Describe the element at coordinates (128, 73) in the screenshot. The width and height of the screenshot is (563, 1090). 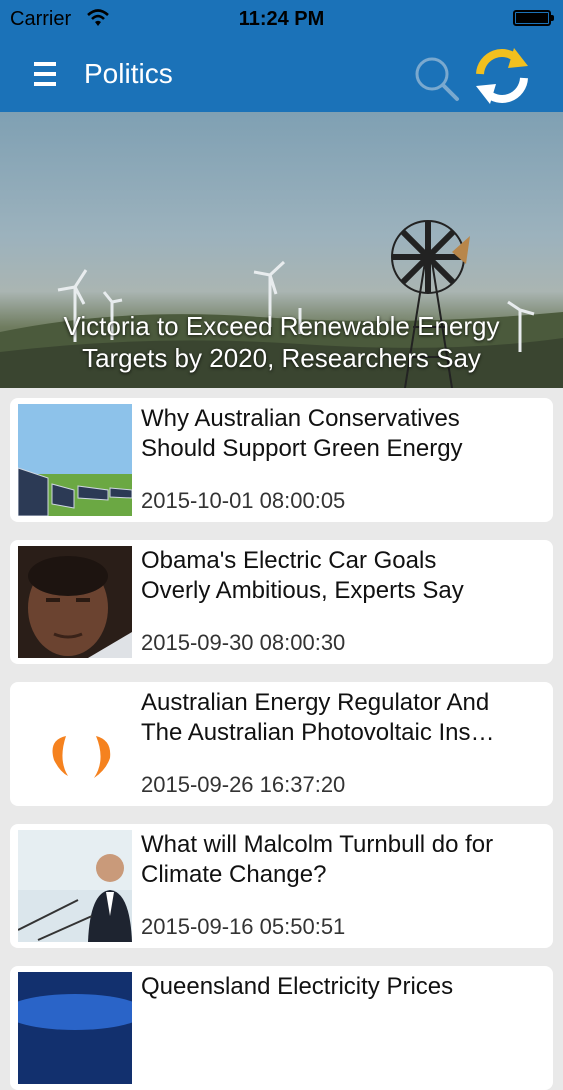
I see `page-title: Politics` at that location.